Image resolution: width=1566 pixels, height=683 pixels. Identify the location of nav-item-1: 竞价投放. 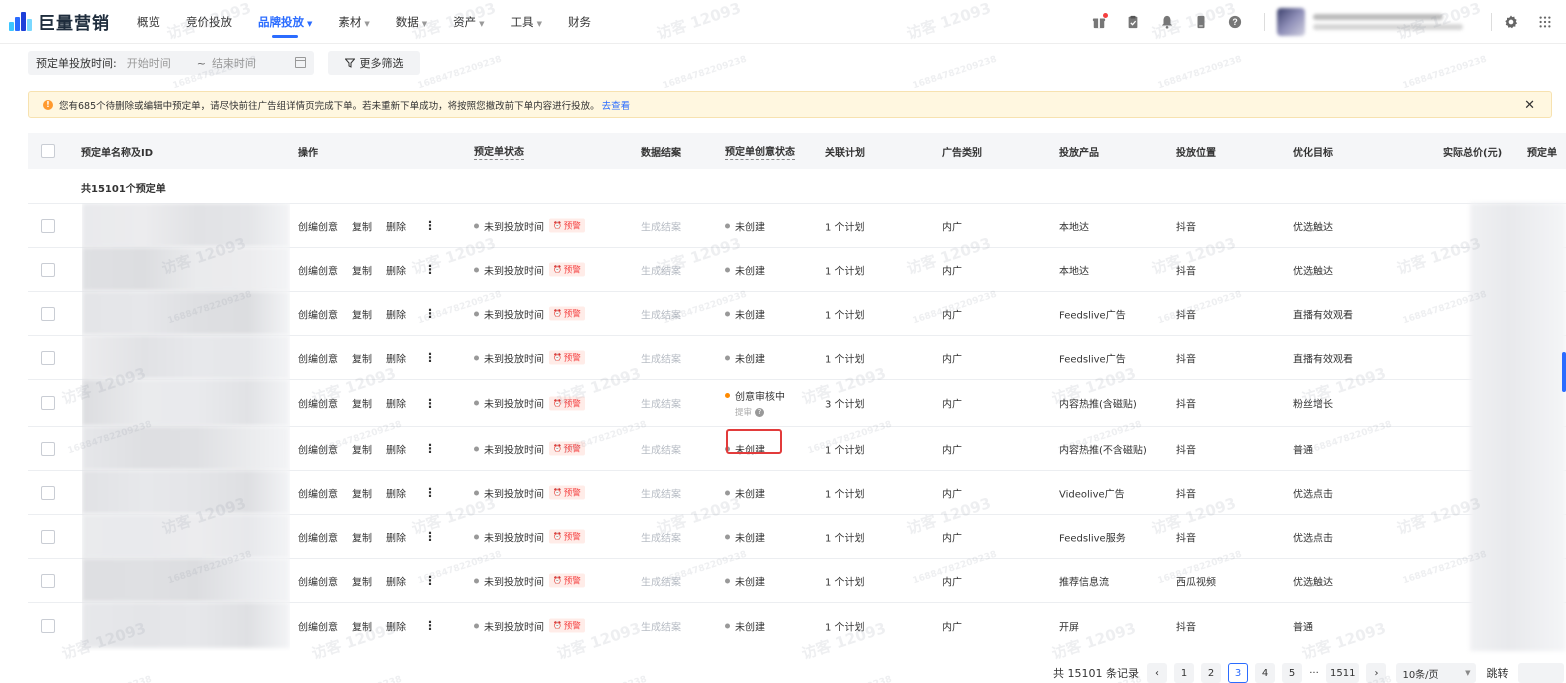
(209, 22).